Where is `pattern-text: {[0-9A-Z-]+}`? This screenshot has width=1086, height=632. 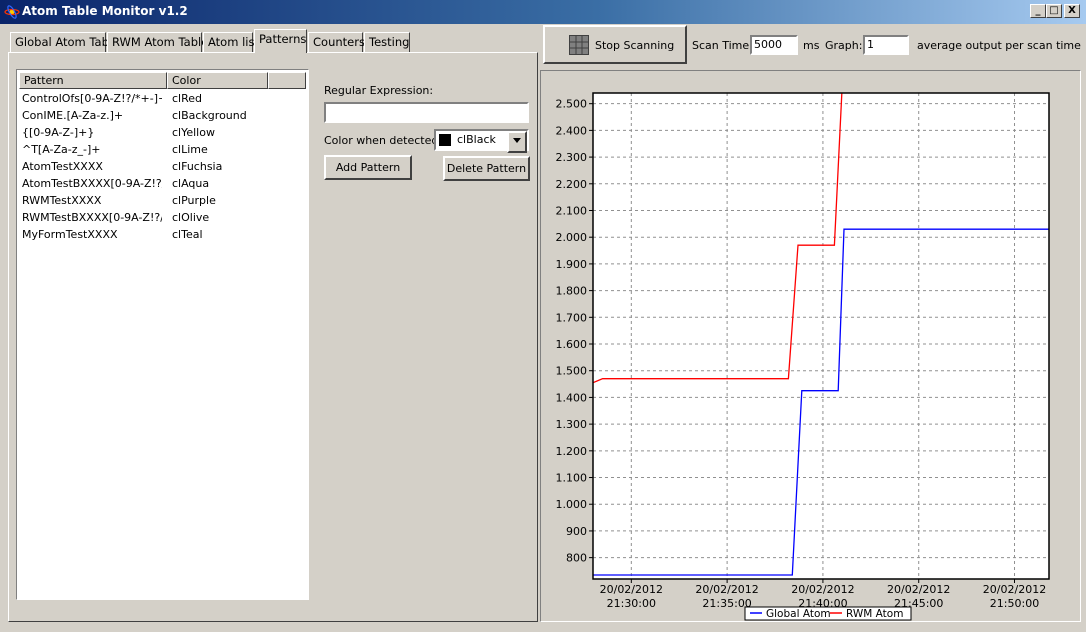 pattern-text: {[0-9A-Z-]+} is located at coordinates (58, 132).